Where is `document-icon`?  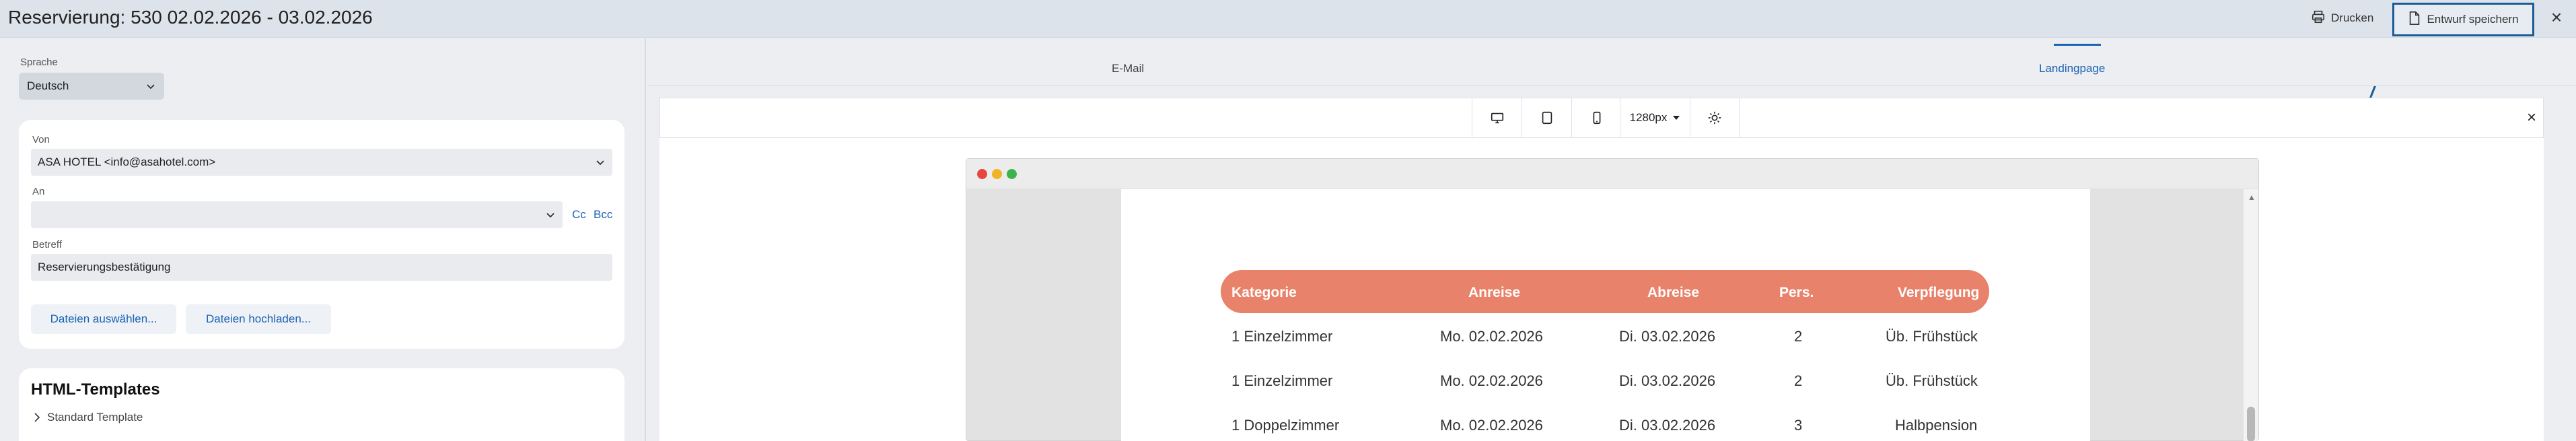 document-icon is located at coordinates (2414, 20).